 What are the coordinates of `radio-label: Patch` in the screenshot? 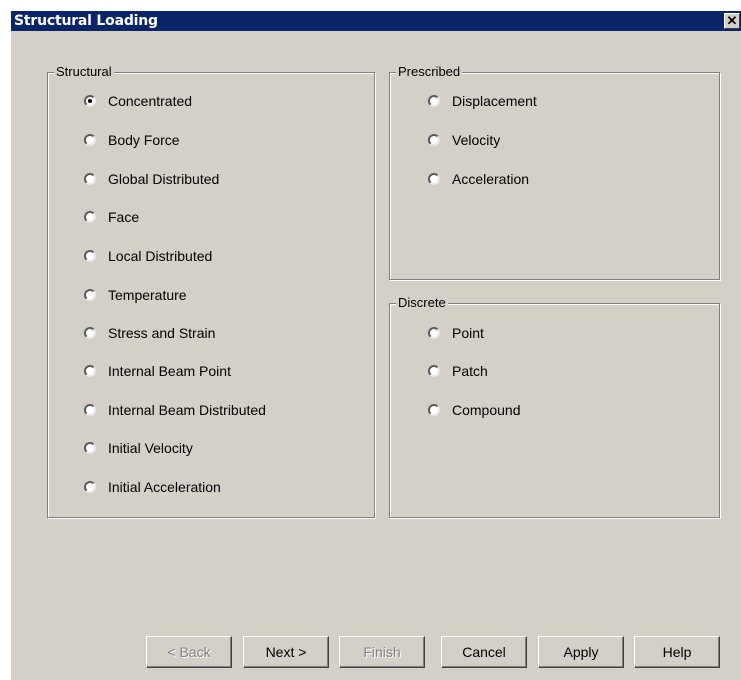 It's located at (470, 371).